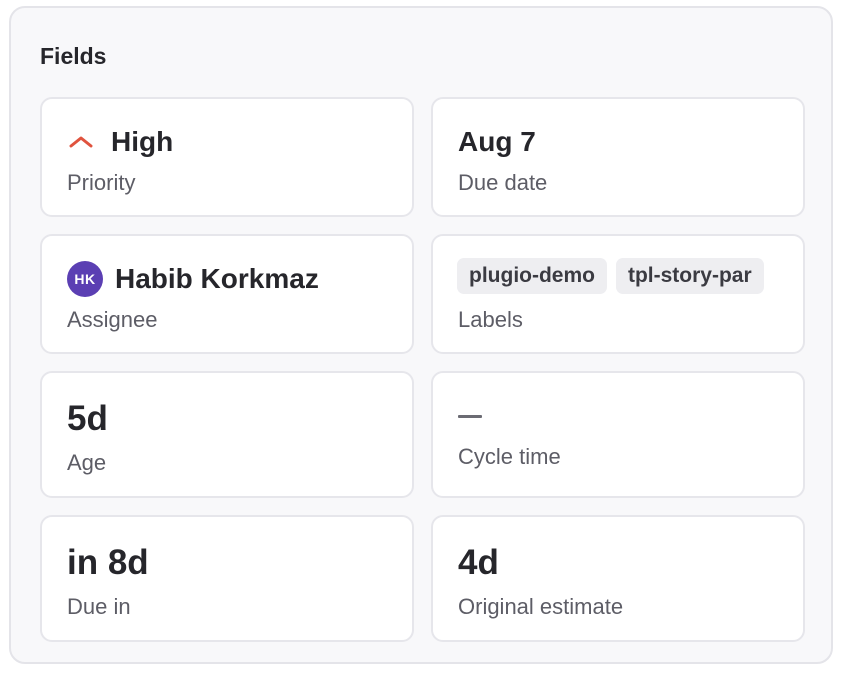 The width and height of the screenshot is (844, 676). I want to click on age-label: Age, so click(87, 462).